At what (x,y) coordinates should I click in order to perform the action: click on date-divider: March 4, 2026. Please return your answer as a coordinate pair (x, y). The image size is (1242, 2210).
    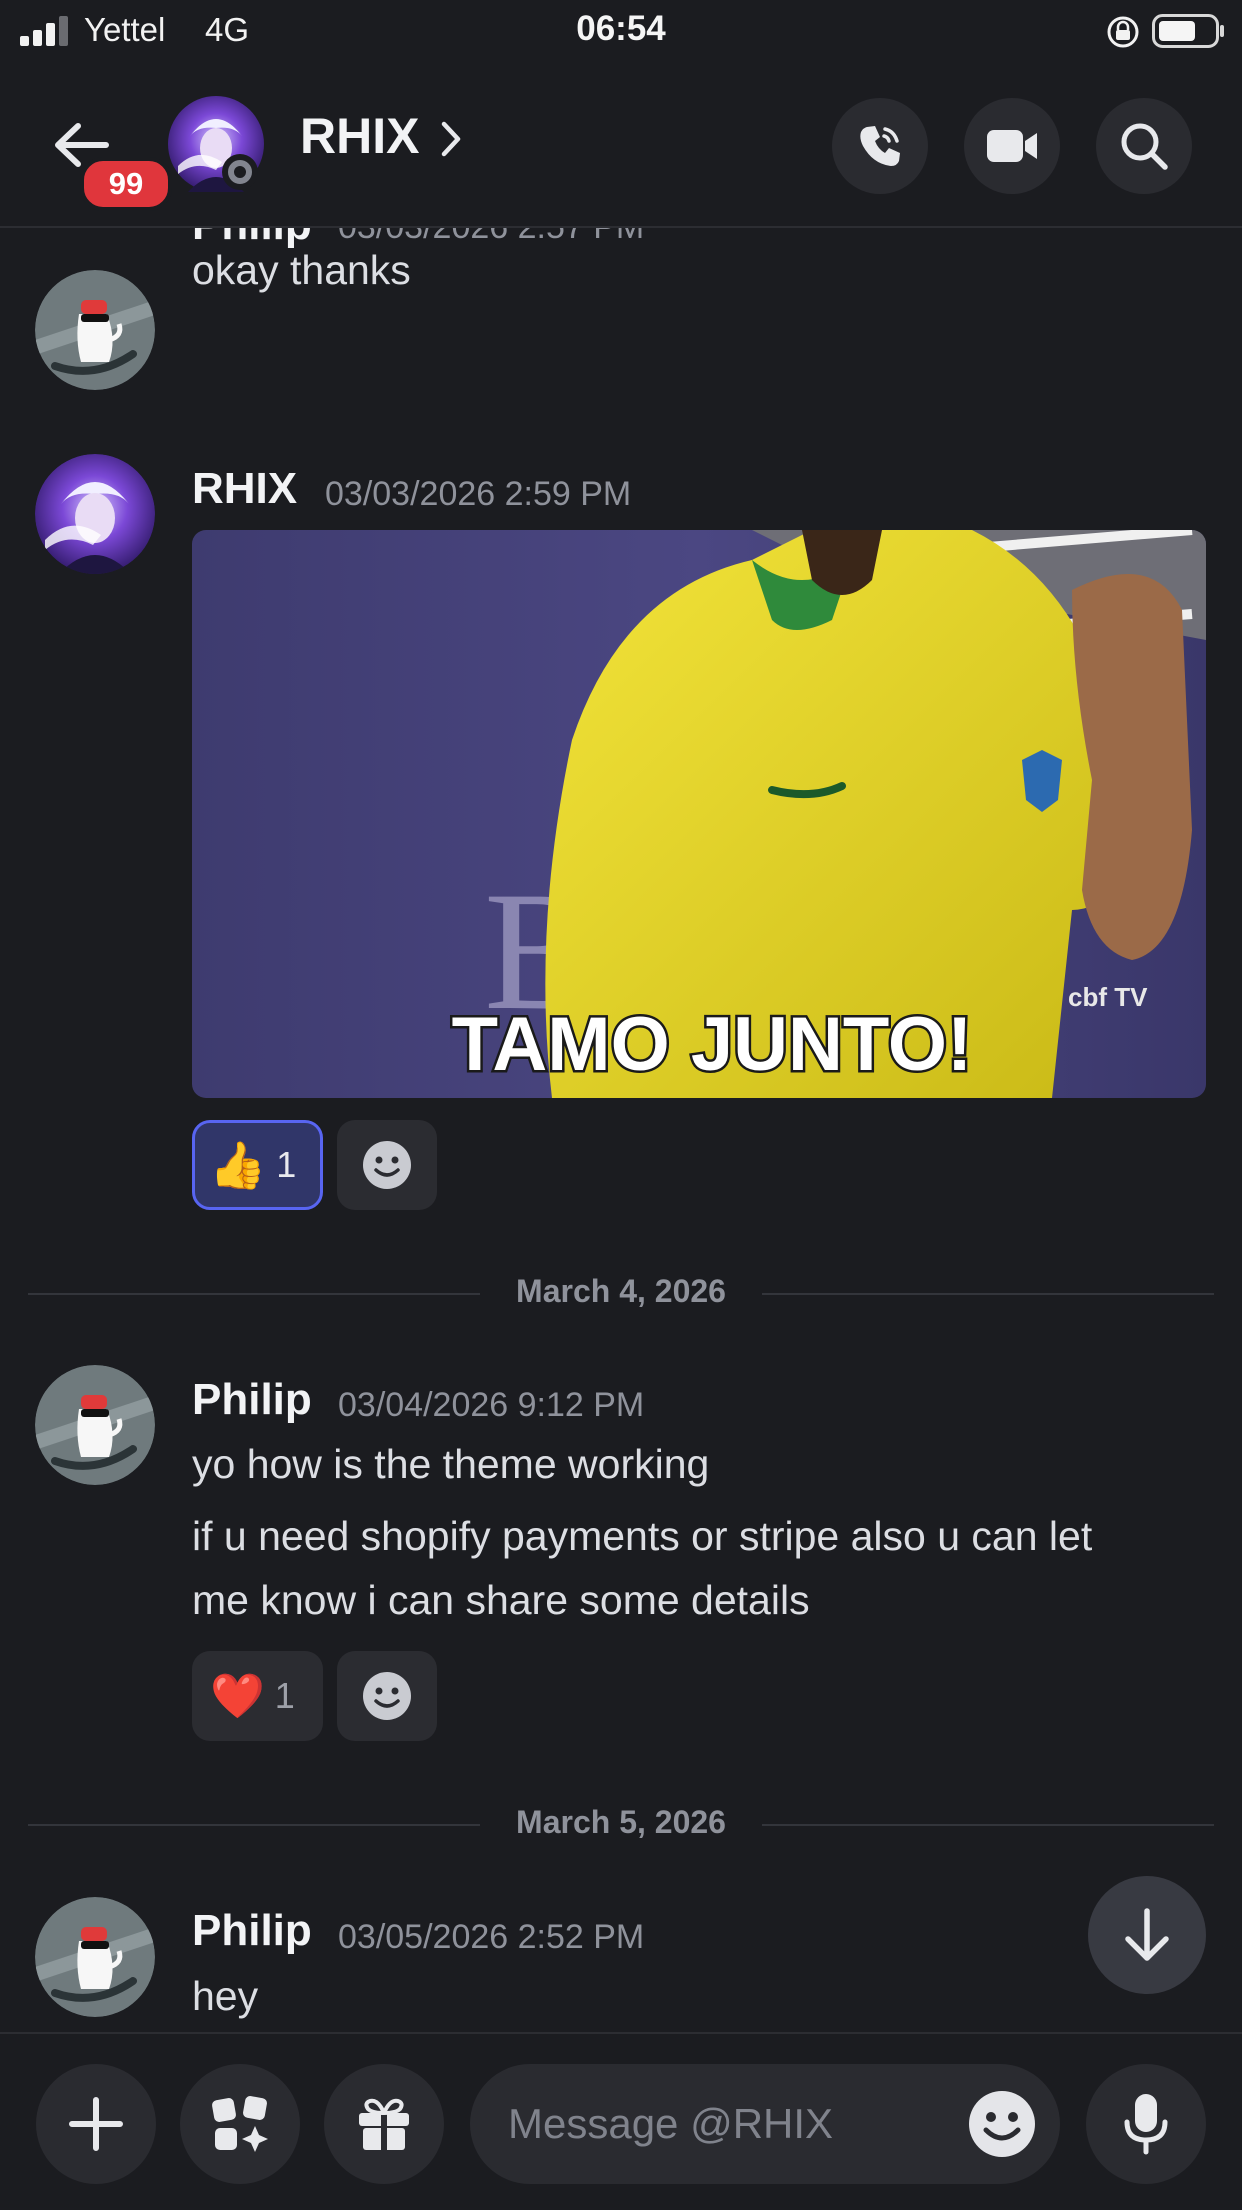
    Looking at the image, I should click on (621, 1293).